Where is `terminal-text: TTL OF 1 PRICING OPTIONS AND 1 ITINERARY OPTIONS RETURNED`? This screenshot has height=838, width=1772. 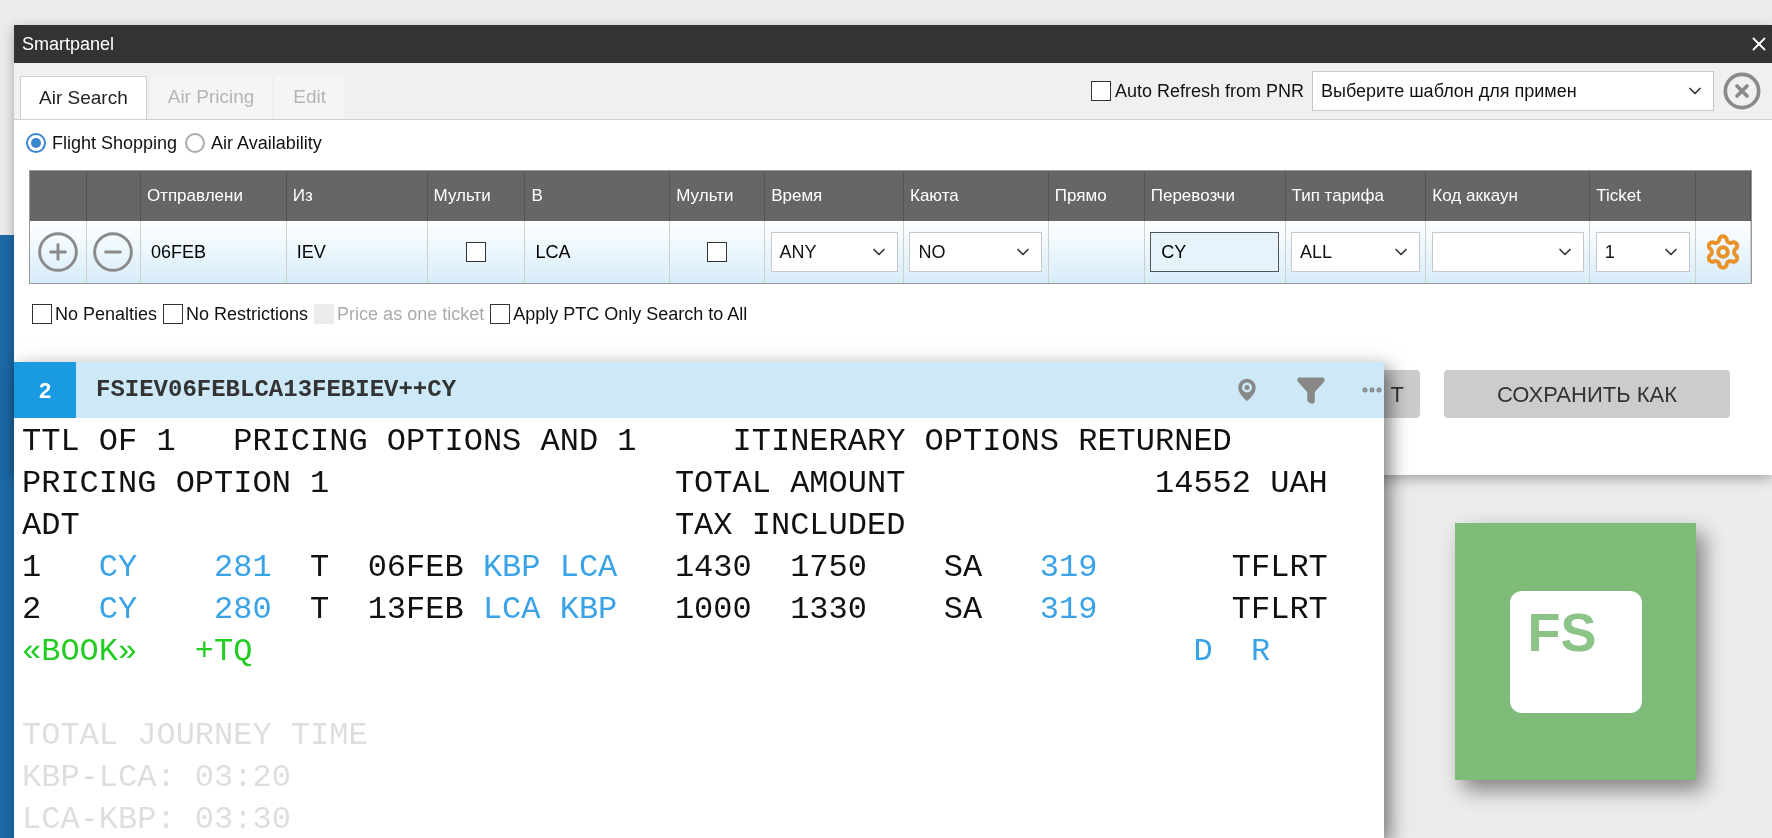 terminal-text: TTL OF 1 PRICING OPTIONS AND 1 ITINERARY OPTIONS RETURNED is located at coordinates (627, 441).